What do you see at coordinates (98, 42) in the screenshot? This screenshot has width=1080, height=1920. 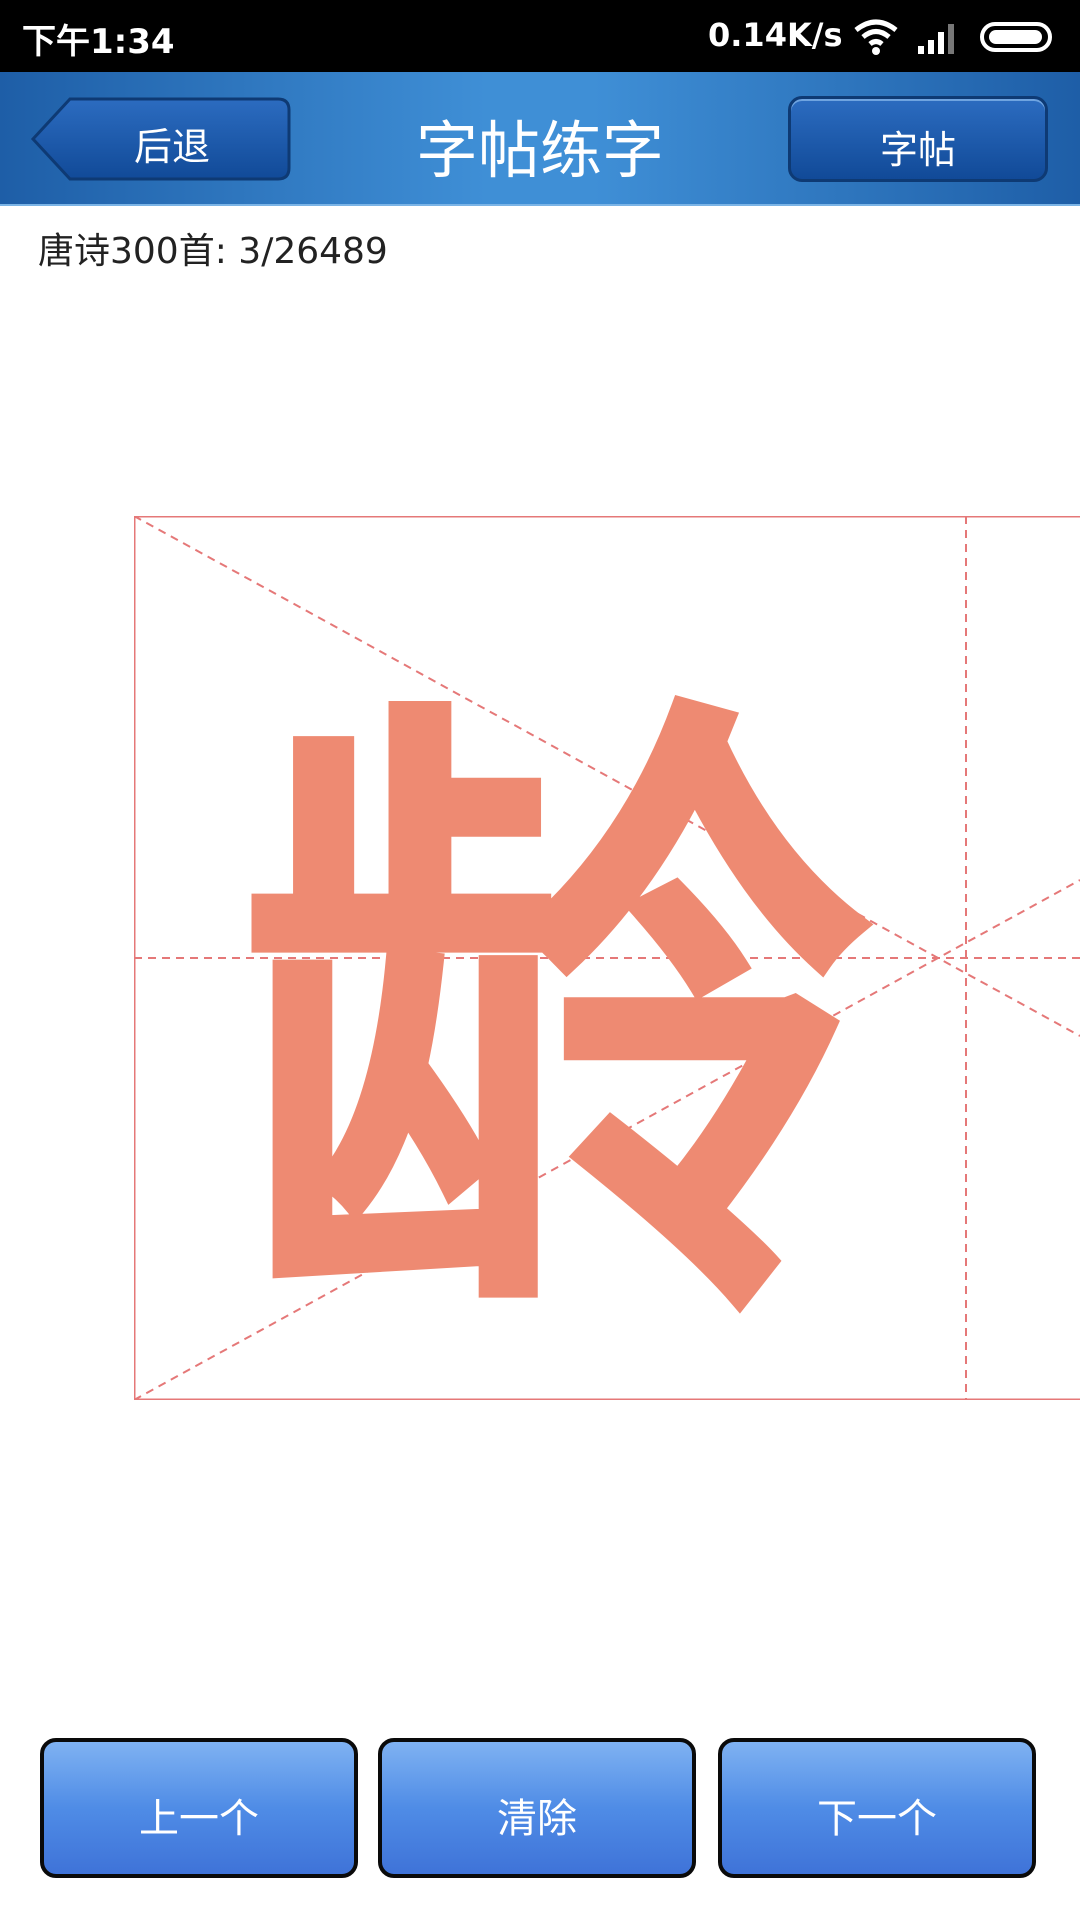 I see `status-time: 下午1:34` at bounding box center [98, 42].